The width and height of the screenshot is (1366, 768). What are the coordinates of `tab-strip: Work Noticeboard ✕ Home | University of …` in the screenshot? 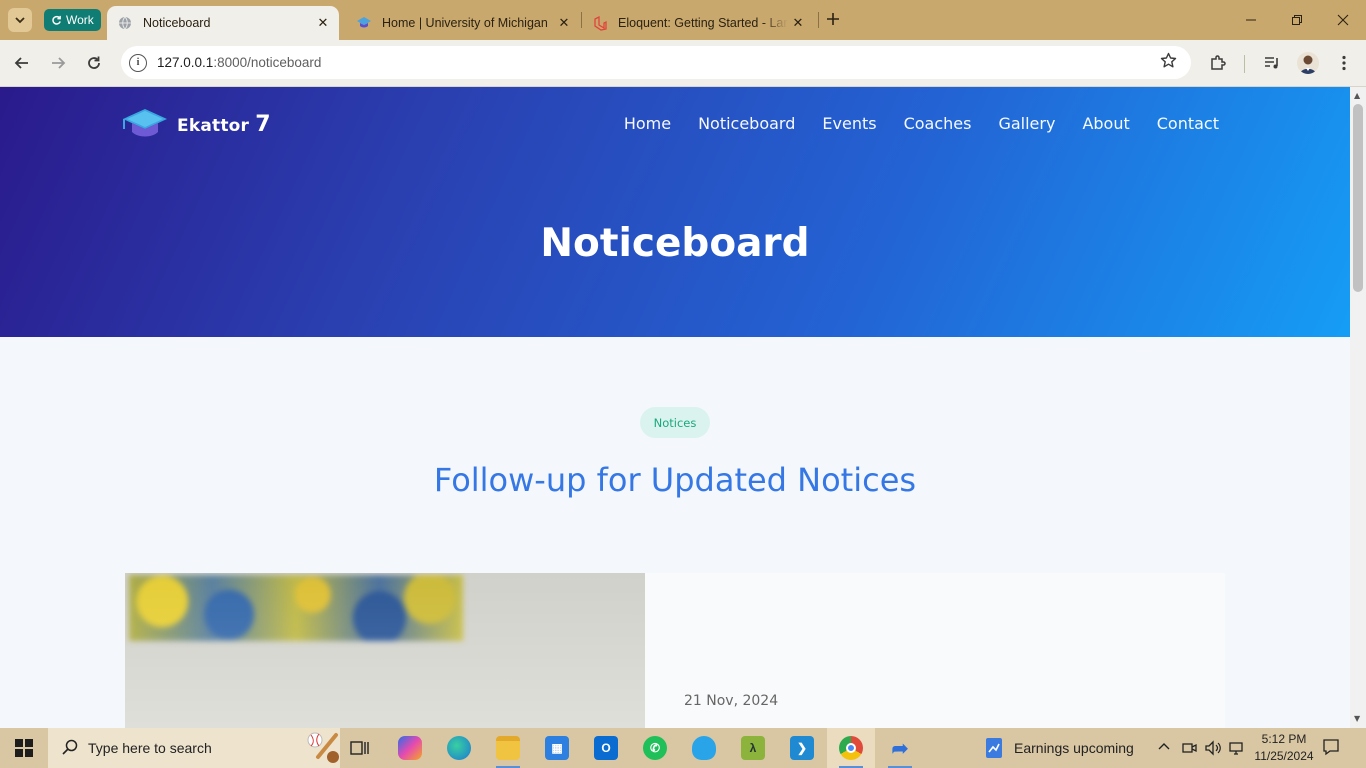 It's located at (683, 20).